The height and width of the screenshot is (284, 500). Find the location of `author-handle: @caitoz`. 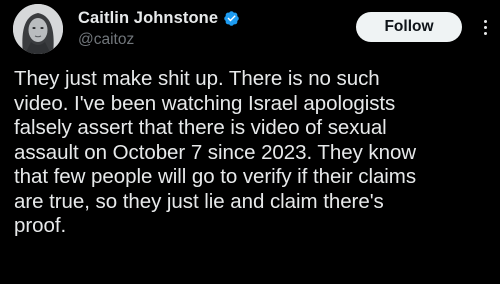

author-handle: @caitoz is located at coordinates (159, 40).